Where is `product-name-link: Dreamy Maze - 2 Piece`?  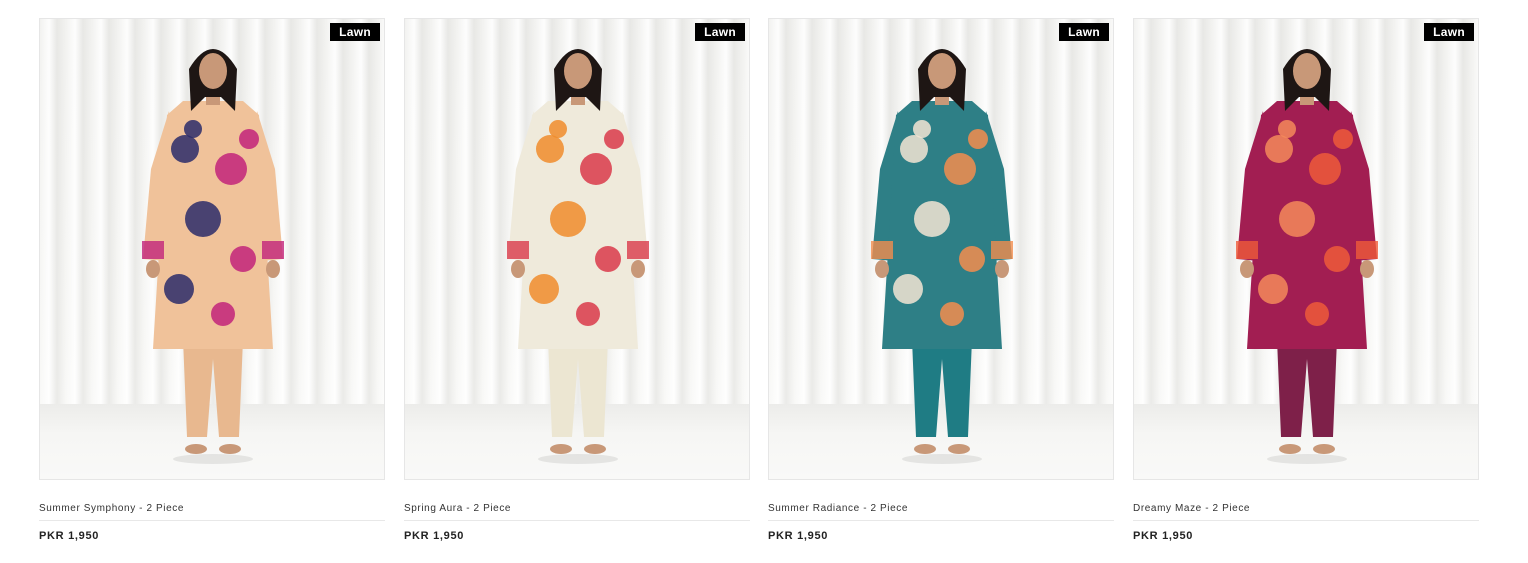 product-name-link: Dreamy Maze - 2 Piece is located at coordinates (1306, 512).